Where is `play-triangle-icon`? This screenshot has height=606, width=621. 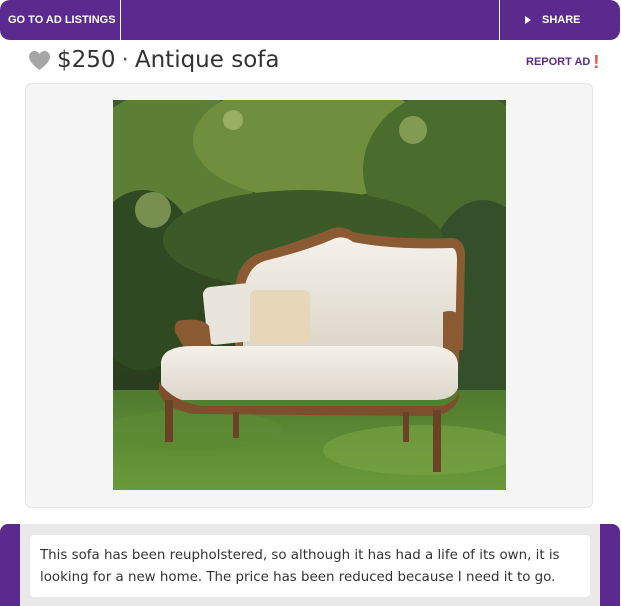 play-triangle-icon is located at coordinates (528, 20).